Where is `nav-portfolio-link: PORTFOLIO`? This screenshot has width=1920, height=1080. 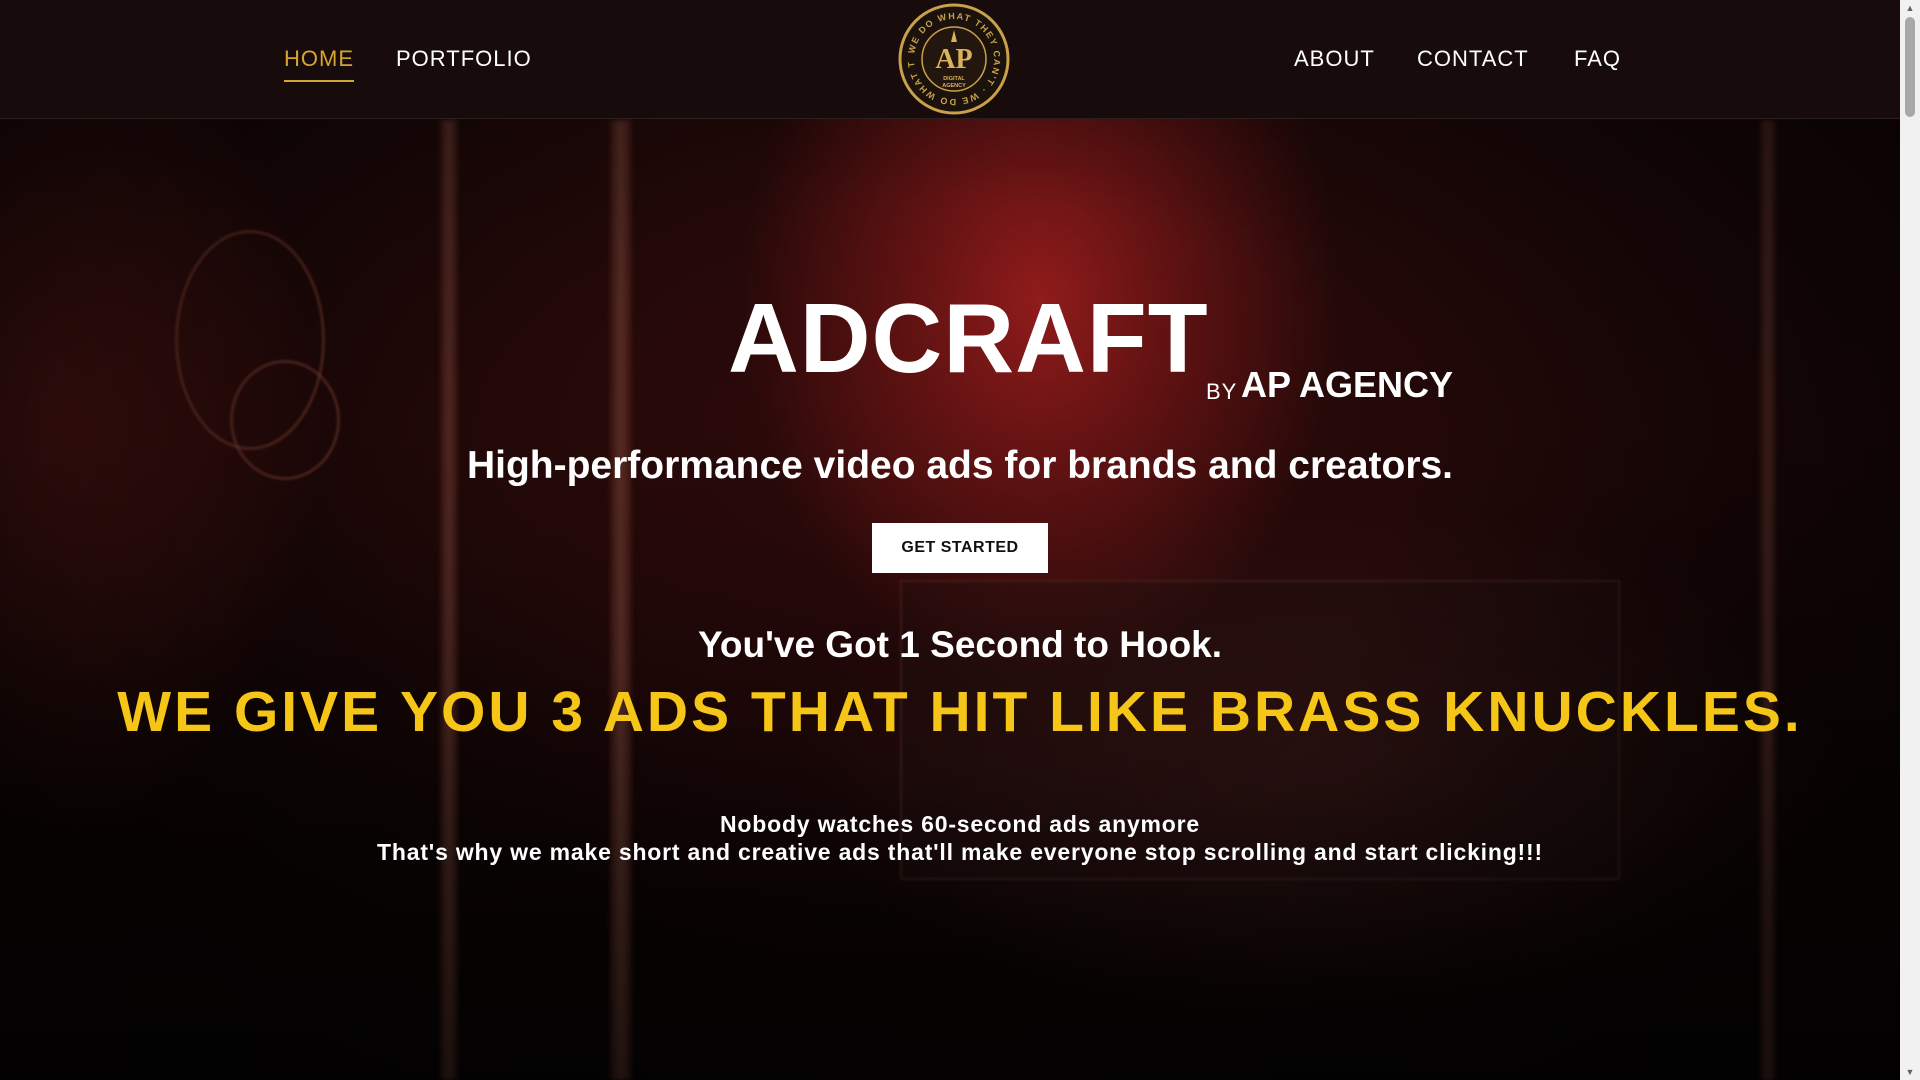
nav-portfolio-link: PORTFOLIO is located at coordinates (464, 59).